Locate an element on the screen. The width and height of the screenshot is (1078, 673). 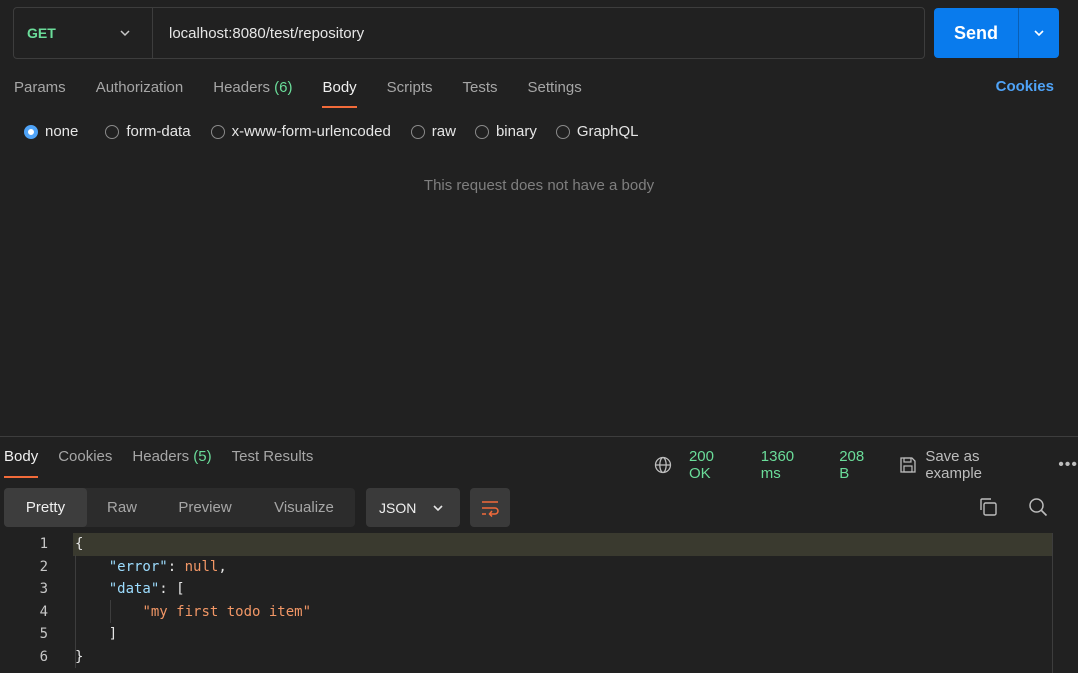
json-key: "error" is located at coordinates (138, 566).